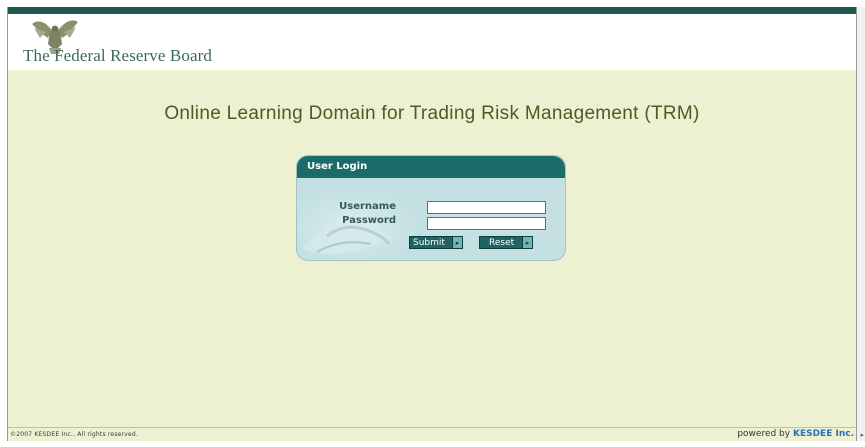 This screenshot has width=865, height=447. Describe the element at coordinates (74, 434) in the screenshot. I see `copyright-text: ©2007 KESDEE Inc.. All rights reserved.` at that location.